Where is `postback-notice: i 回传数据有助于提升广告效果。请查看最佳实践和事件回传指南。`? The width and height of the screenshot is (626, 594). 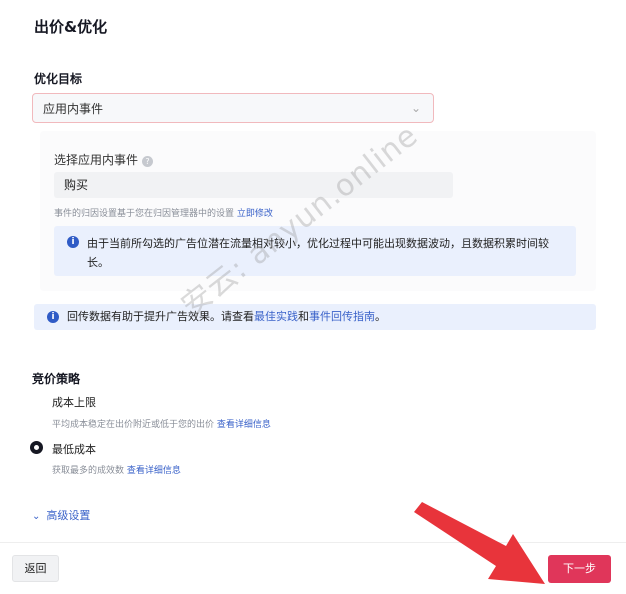 postback-notice: i 回传数据有助于提升广告效果。请查看最佳实践和事件回传指南。 is located at coordinates (315, 317).